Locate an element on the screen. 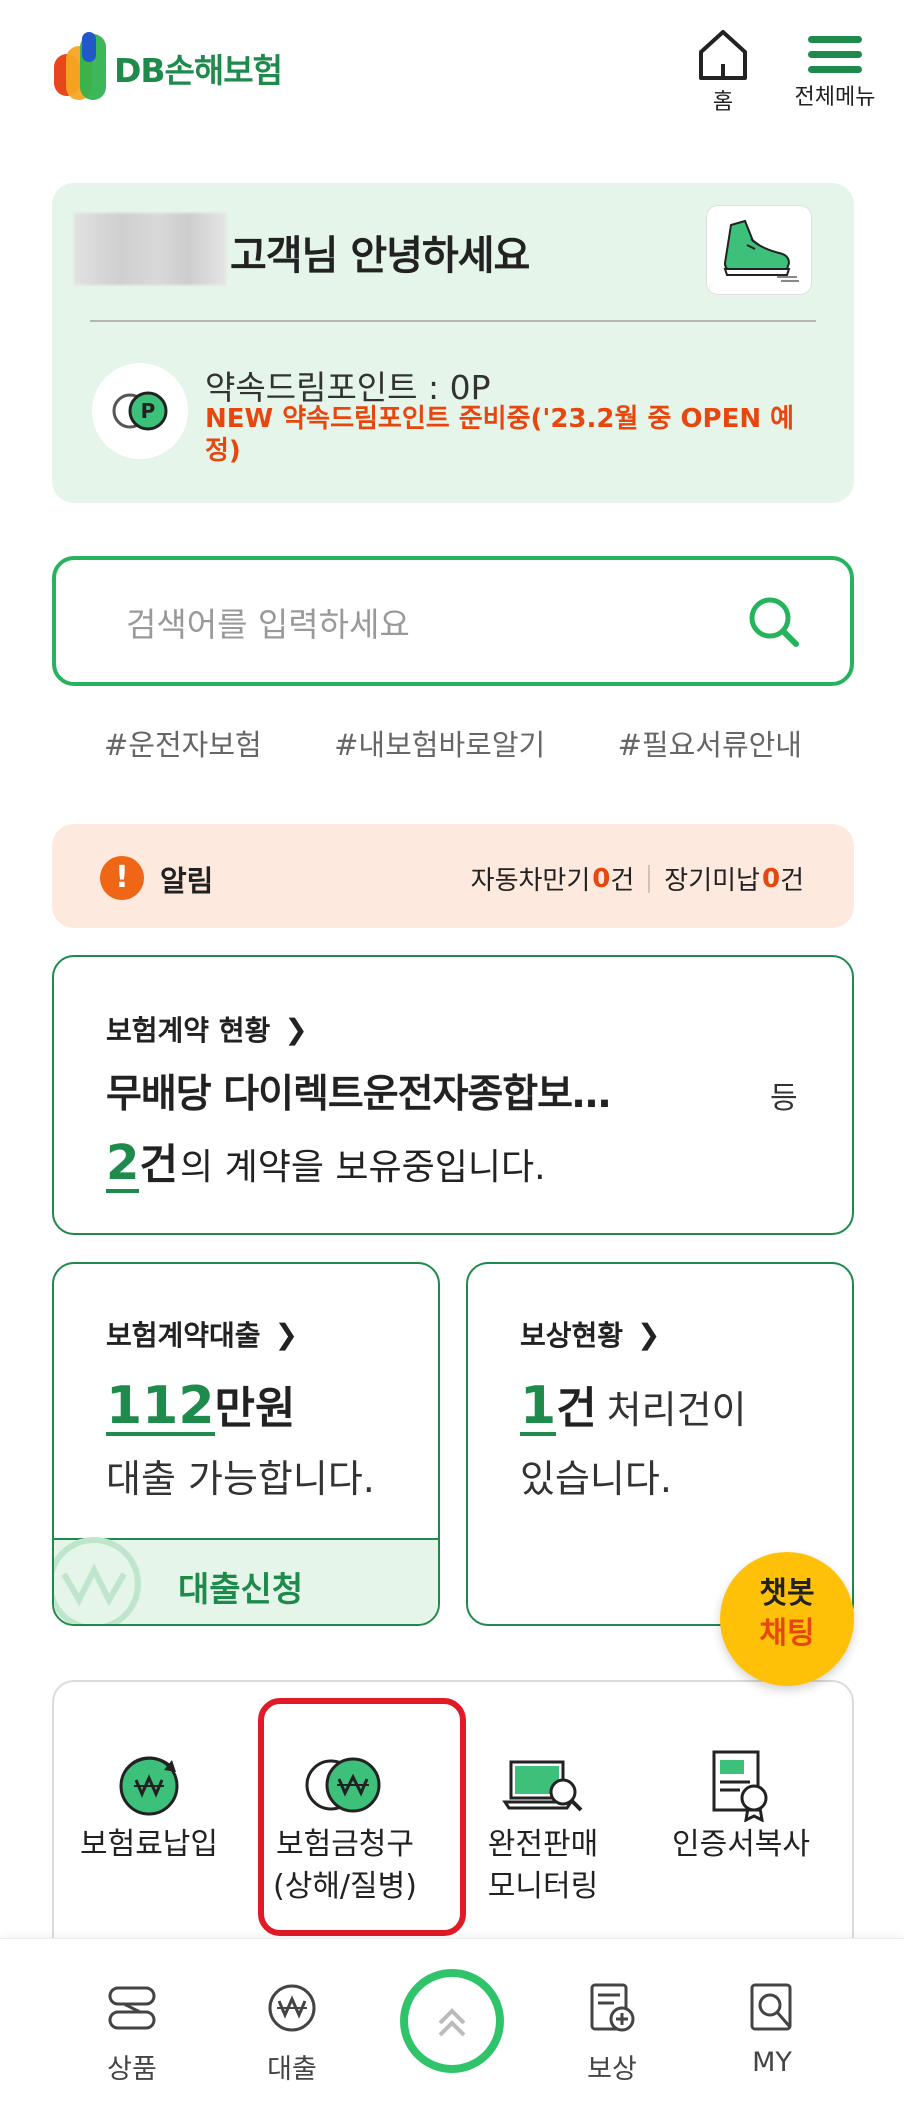 This screenshot has height=2103, width=904. bottom-navigation: 상품 대출 보상 MY is located at coordinates (452, 2020).